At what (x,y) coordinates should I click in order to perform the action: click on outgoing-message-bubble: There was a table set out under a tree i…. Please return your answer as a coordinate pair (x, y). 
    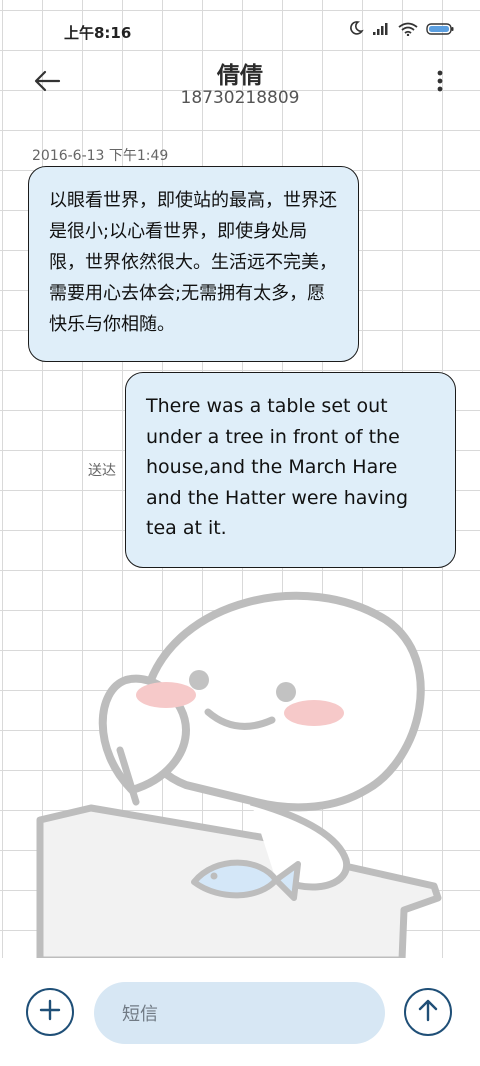
    Looking at the image, I should click on (290, 470).